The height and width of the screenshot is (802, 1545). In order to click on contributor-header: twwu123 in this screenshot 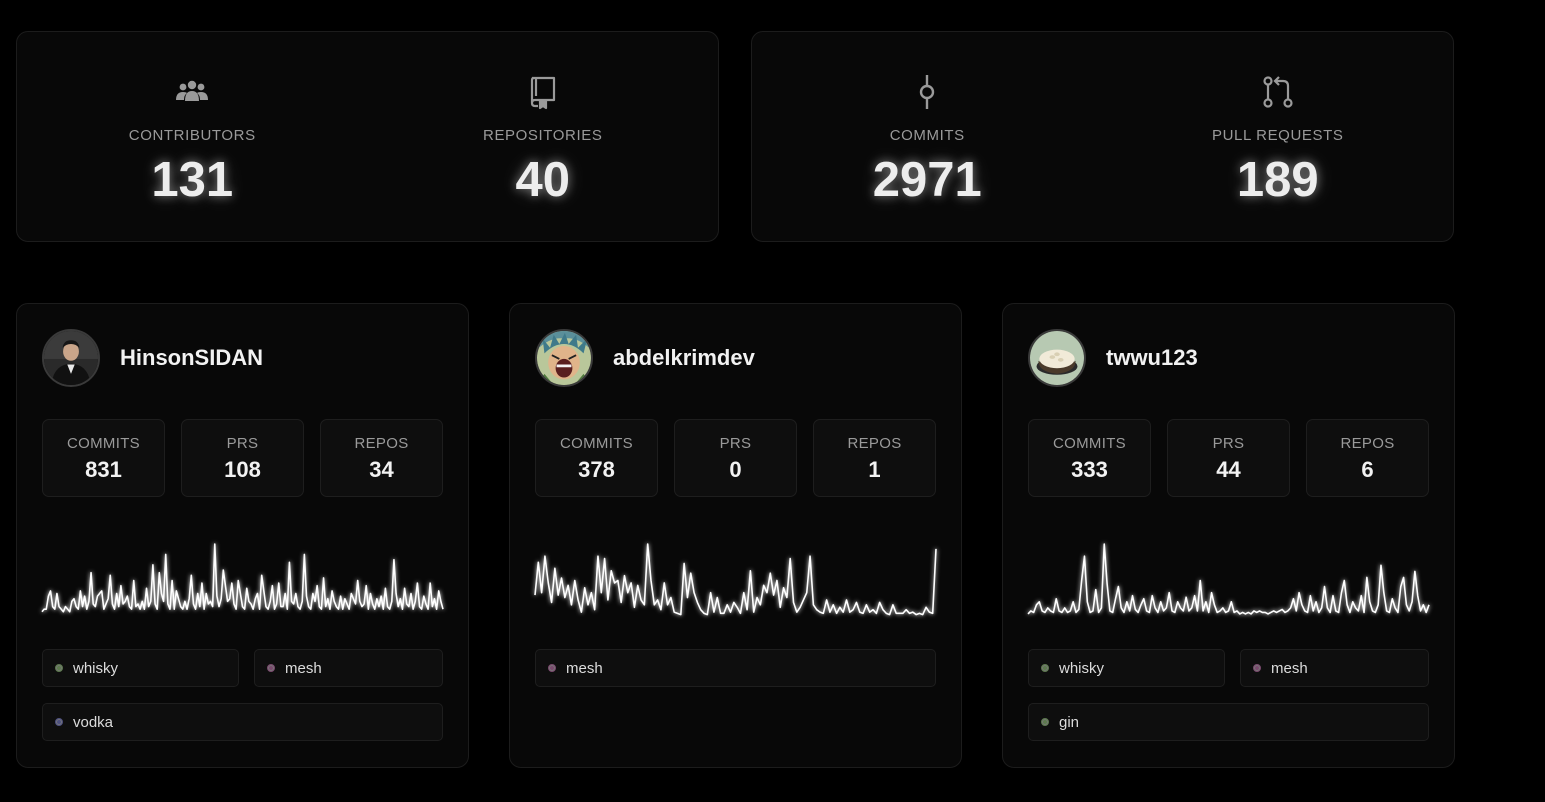, I will do `click(1113, 358)`.